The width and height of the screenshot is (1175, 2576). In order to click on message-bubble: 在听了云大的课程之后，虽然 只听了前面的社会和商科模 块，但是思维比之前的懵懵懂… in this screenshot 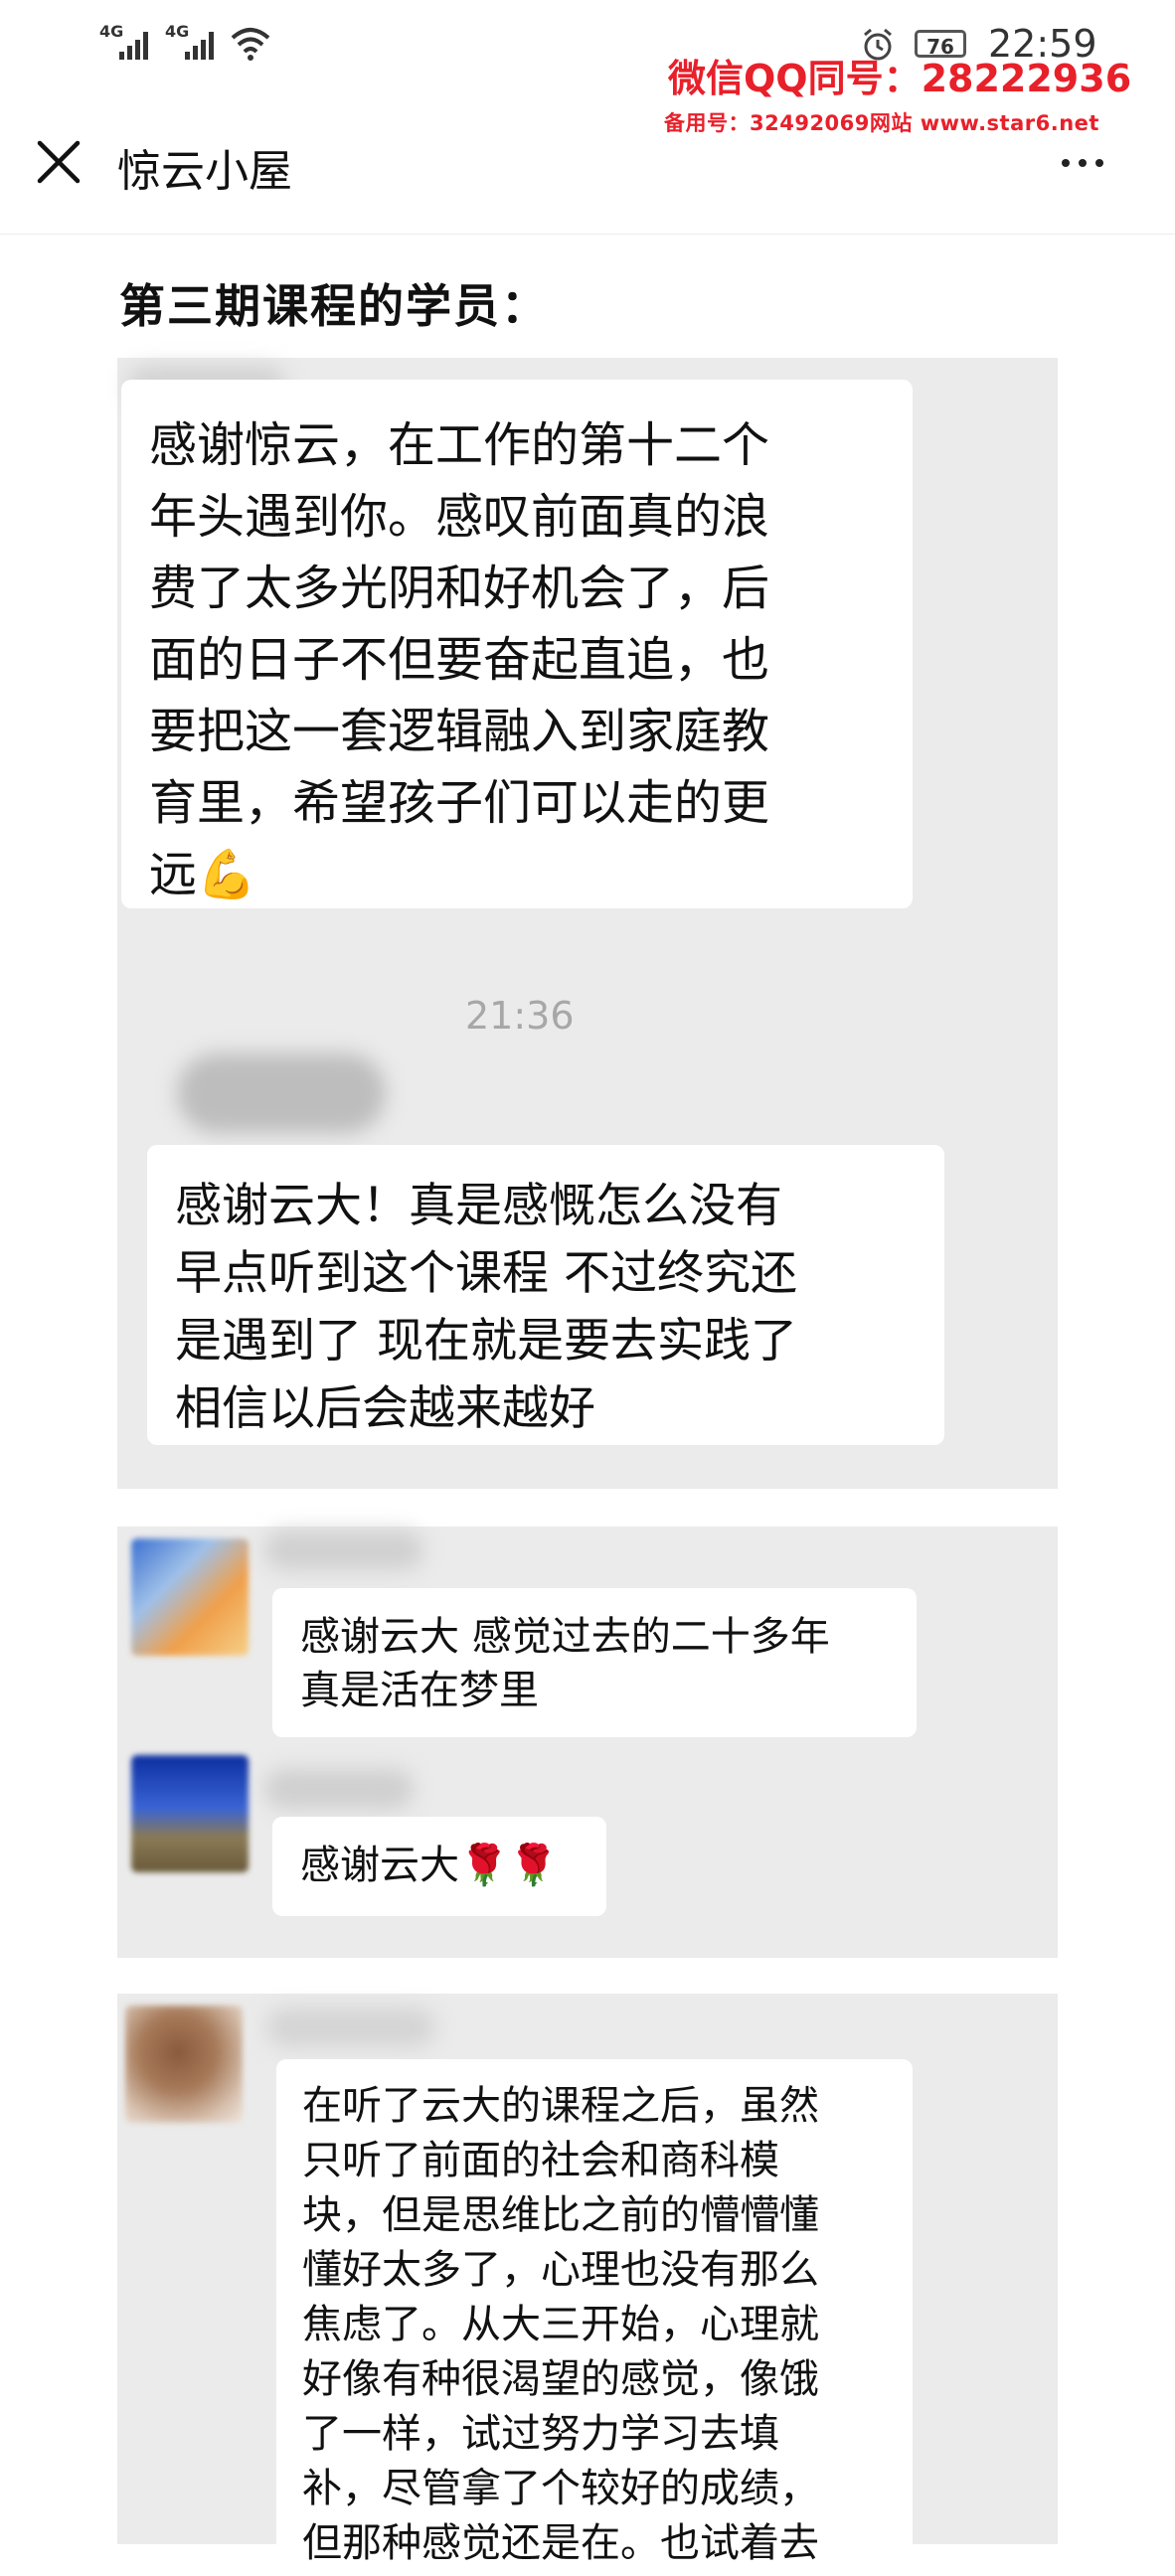, I will do `click(594, 2317)`.